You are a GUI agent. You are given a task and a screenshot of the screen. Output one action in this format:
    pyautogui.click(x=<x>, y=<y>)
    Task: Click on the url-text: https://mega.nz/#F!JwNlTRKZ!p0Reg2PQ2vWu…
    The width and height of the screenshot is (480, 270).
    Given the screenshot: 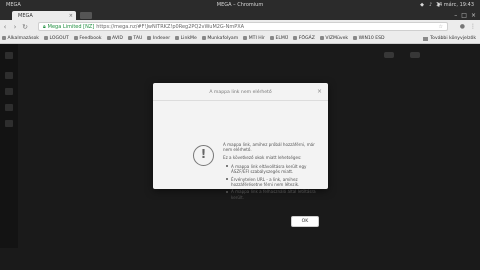 What is the action you would take?
    pyautogui.click(x=170, y=26)
    